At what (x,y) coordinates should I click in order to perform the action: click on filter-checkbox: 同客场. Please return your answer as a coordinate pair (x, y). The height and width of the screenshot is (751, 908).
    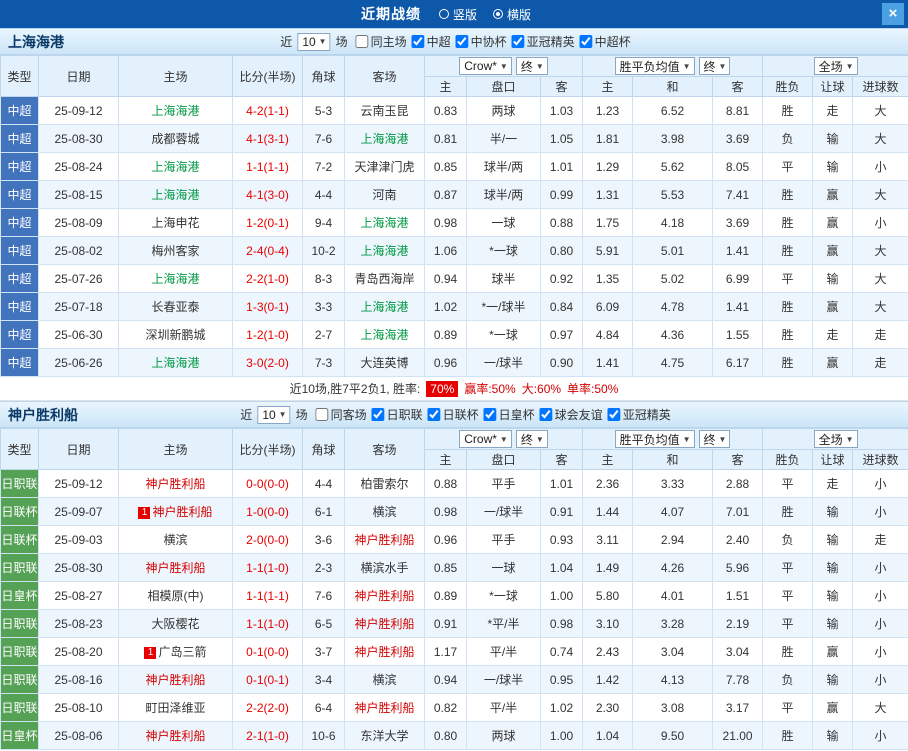
    Looking at the image, I should click on (341, 414).